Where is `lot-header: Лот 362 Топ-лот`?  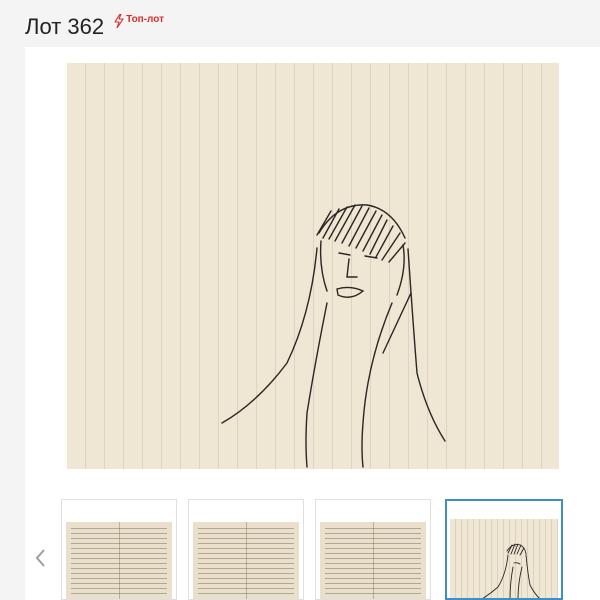 lot-header: Лот 362 Топ-лот is located at coordinates (94, 27).